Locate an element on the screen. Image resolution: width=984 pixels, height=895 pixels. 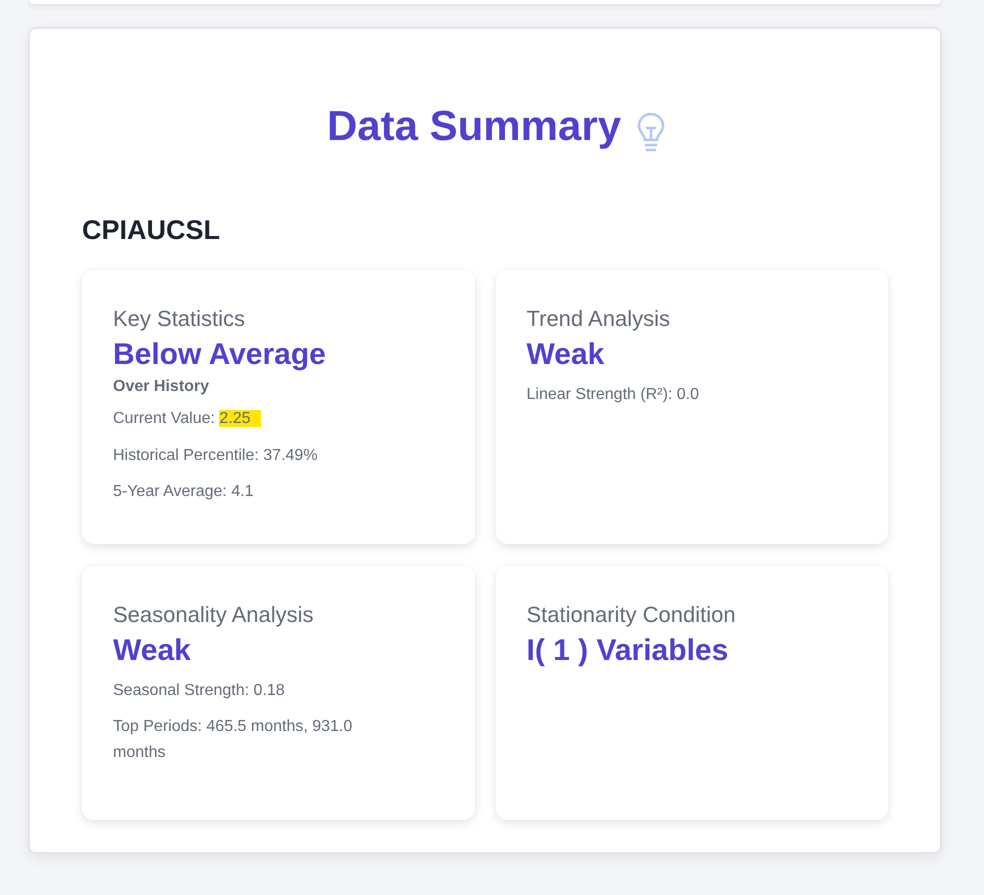
stat-line: Historical Percentile: 37.49% is located at coordinates (216, 456).